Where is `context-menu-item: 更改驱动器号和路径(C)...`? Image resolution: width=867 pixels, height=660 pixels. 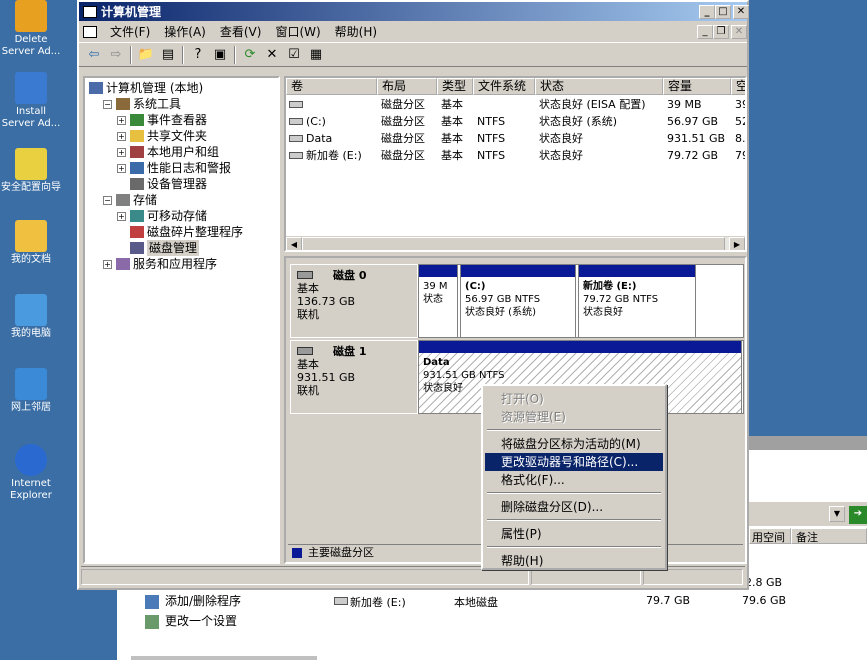
context-menu-item: 更改驱动器号和路径(C)... is located at coordinates (574, 462).